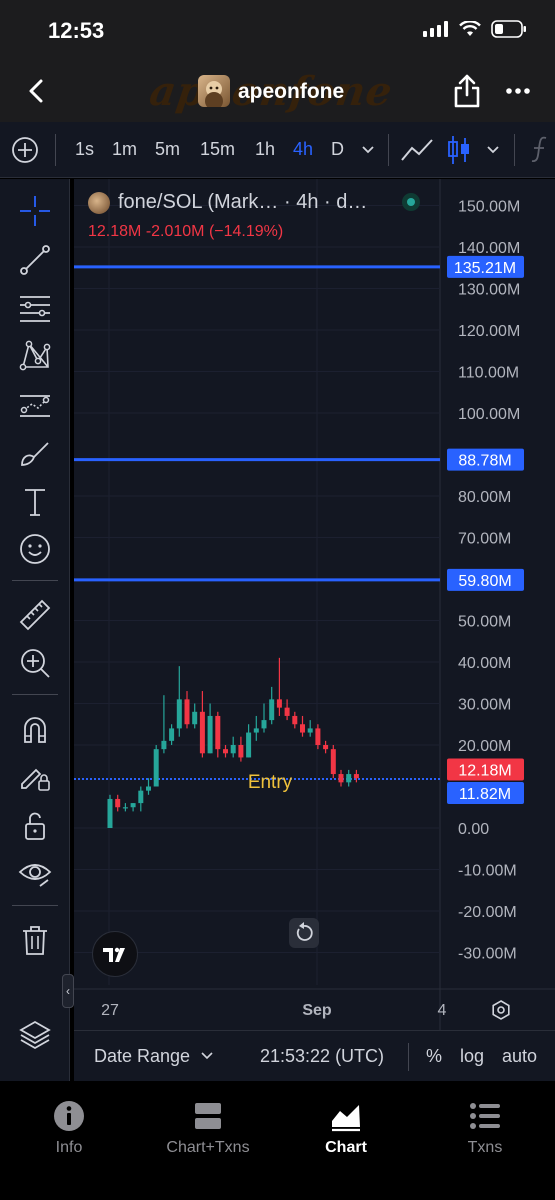 This screenshot has height=1200, width=555. Describe the element at coordinates (470, 28) in the screenshot. I see `wifi-icon` at that location.